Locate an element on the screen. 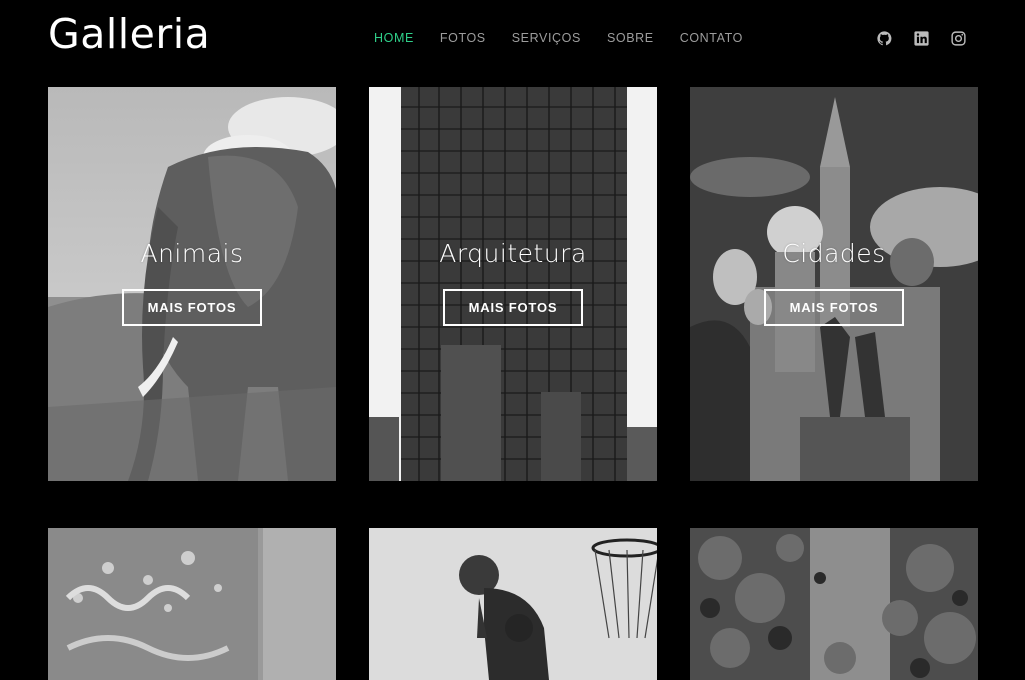 Image resolution: width=1025 pixels, height=680 pixels. forest-photo is located at coordinates (834, 604).